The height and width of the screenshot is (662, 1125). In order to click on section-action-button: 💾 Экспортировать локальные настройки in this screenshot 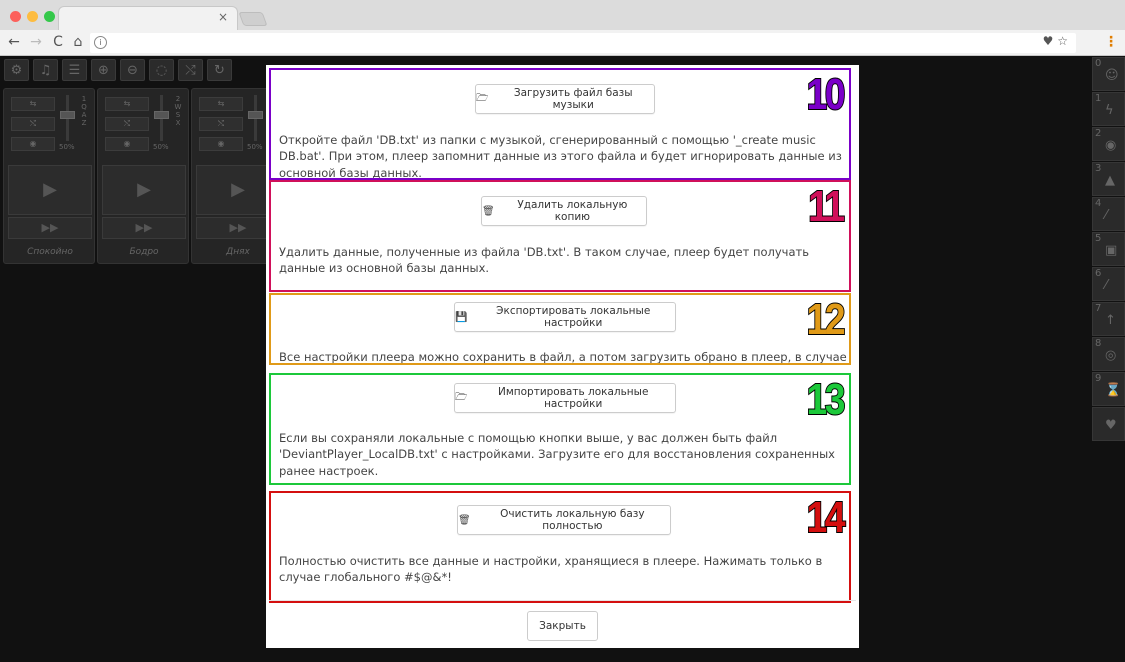, I will do `click(565, 317)`.